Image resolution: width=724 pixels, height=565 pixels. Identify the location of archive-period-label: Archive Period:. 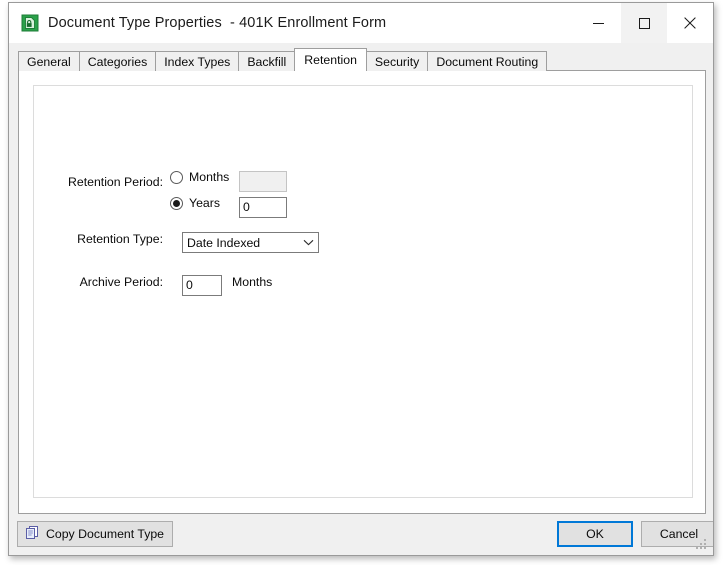
(121, 282).